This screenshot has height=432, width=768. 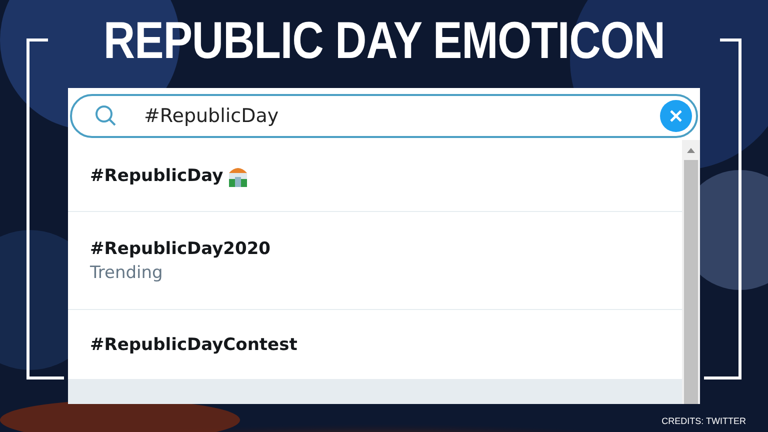 What do you see at coordinates (401, 116) in the screenshot?
I see `search-field: #RepublicDay` at bounding box center [401, 116].